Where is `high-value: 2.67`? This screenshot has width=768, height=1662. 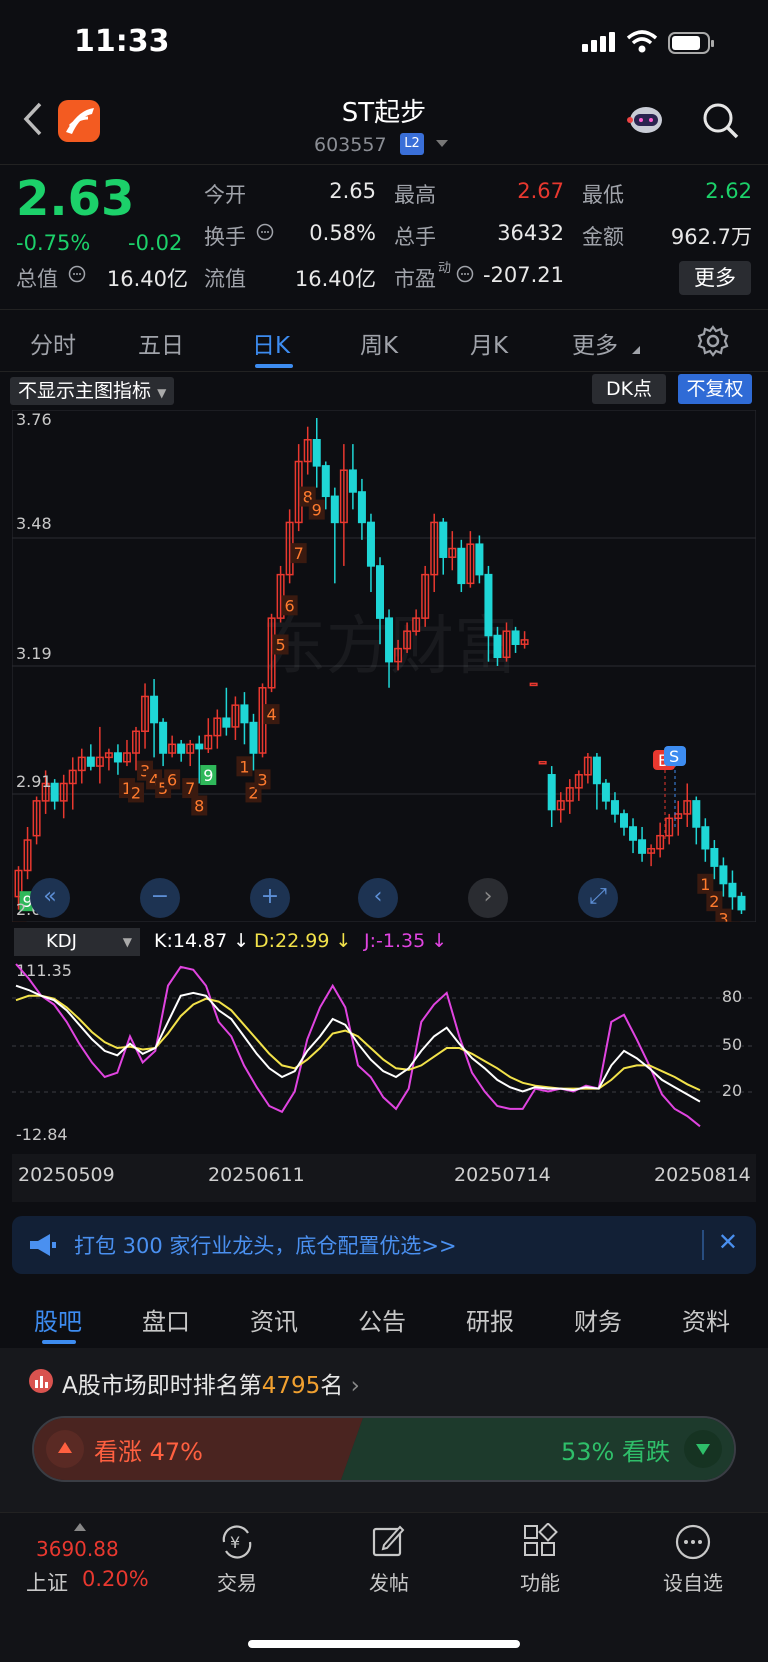
high-value: 2.67 is located at coordinates (540, 191).